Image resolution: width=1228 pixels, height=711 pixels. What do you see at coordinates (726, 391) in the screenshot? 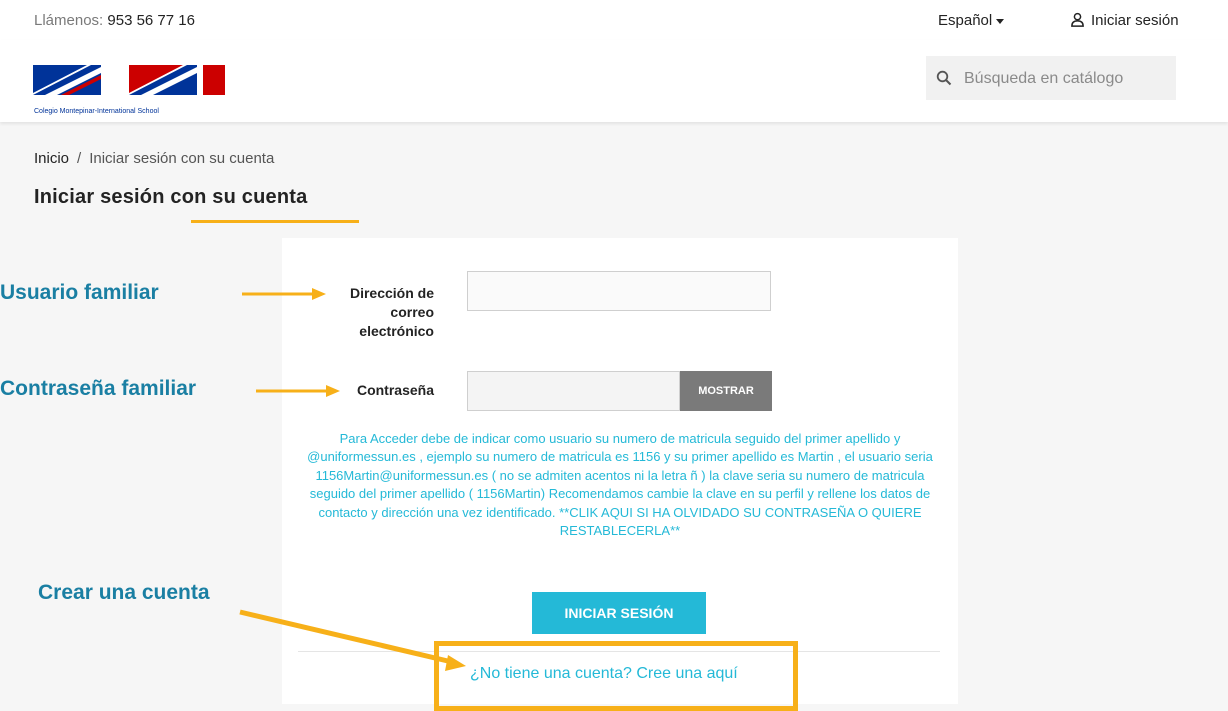
I see `show-password-button: MOSTRAR` at bounding box center [726, 391].